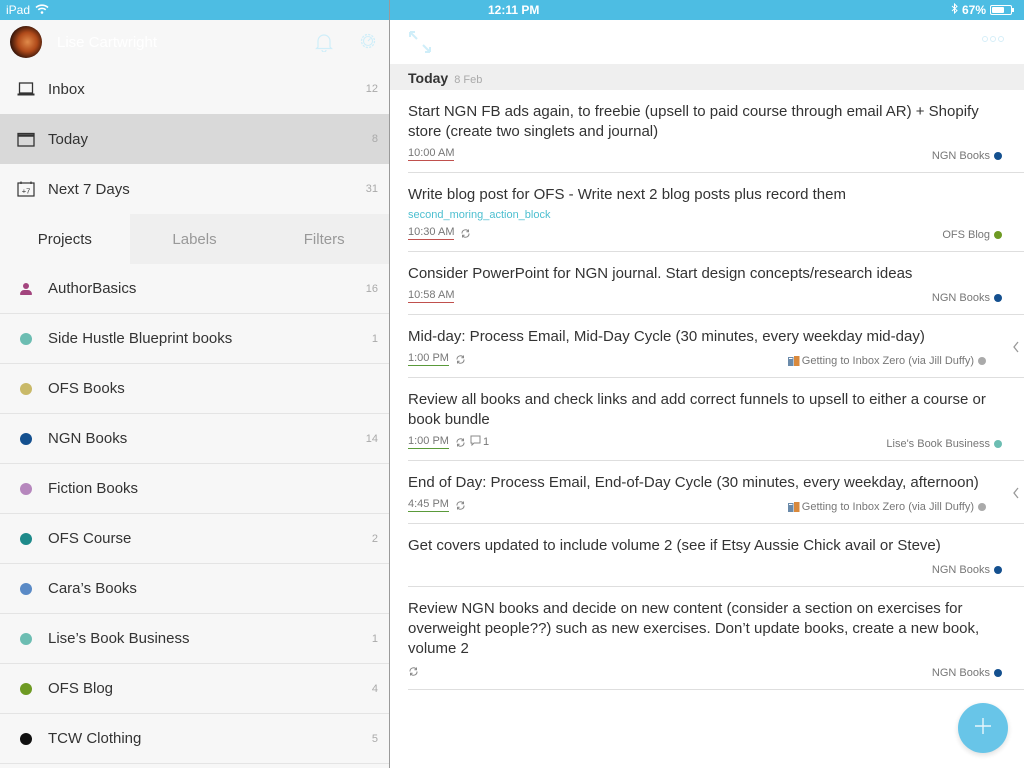 The height and width of the screenshot is (768, 1024). Describe the element at coordinates (194, 689) in the screenshot. I see `project-item: OFS Blog 4` at that location.